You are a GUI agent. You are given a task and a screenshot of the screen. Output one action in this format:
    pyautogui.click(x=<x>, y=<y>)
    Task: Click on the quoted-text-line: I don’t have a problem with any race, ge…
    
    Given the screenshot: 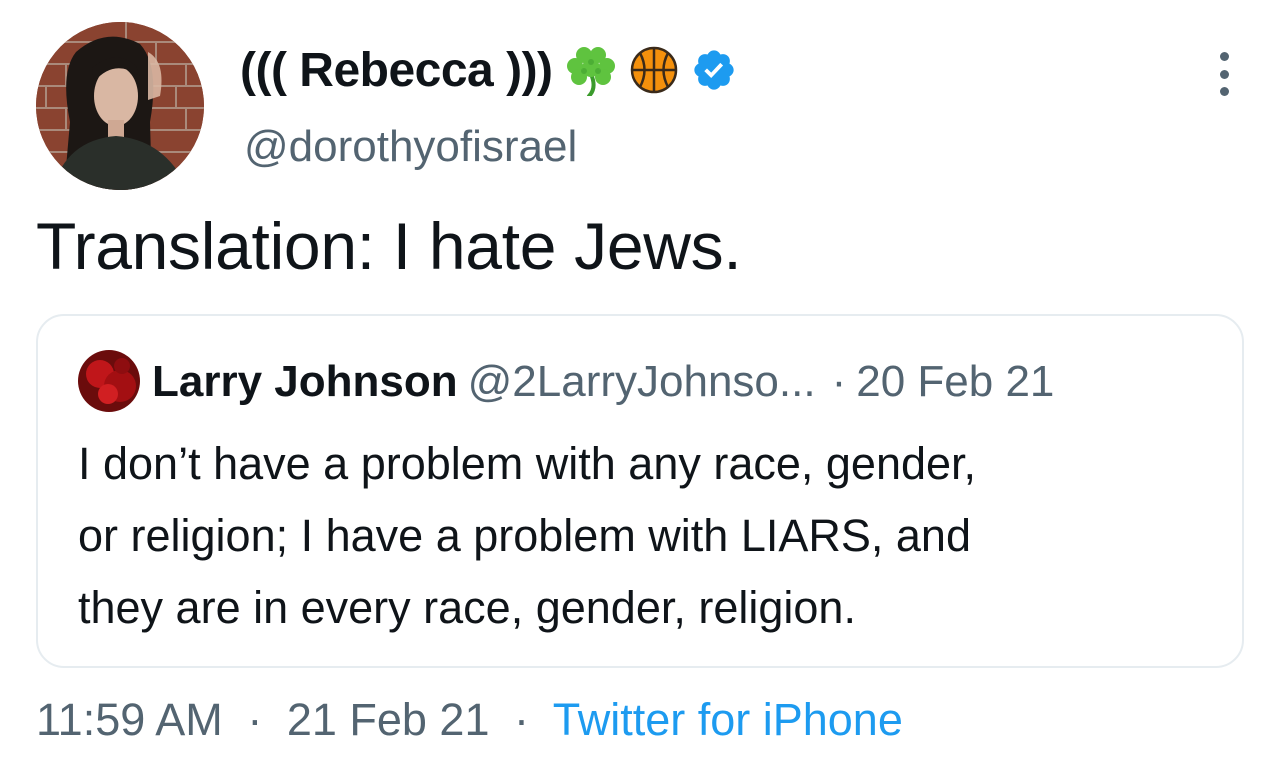 What is the action you would take?
    pyautogui.click(x=527, y=463)
    